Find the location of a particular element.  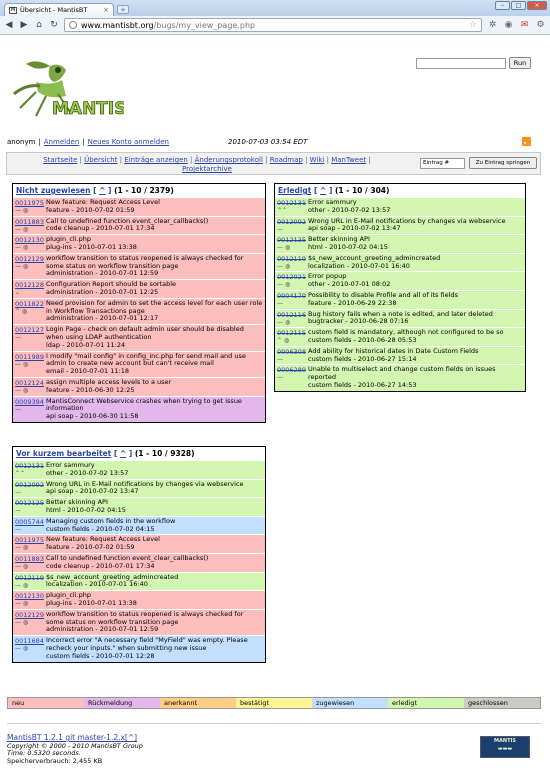

menu-item-projektarchive: Projektarchive is located at coordinates (207, 169).